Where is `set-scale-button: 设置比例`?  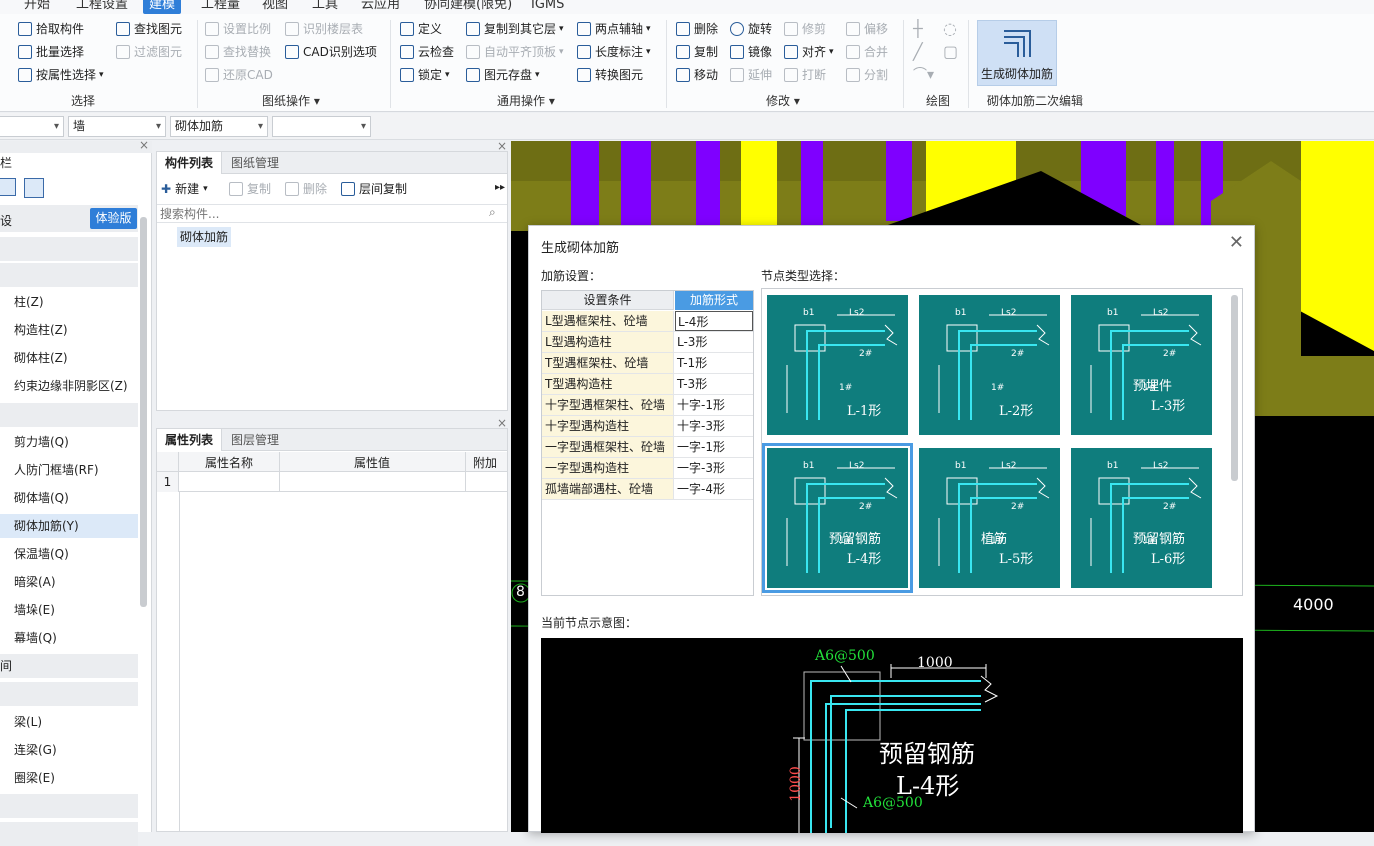 set-scale-button: 设置比例 is located at coordinates (238, 29).